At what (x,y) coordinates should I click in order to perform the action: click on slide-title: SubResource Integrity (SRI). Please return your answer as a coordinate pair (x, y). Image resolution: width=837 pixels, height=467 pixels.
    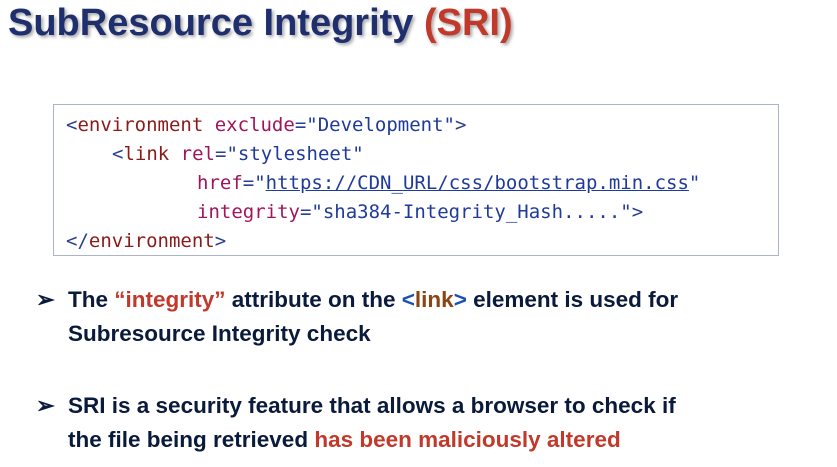
    Looking at the image, I should click on (260, 23).